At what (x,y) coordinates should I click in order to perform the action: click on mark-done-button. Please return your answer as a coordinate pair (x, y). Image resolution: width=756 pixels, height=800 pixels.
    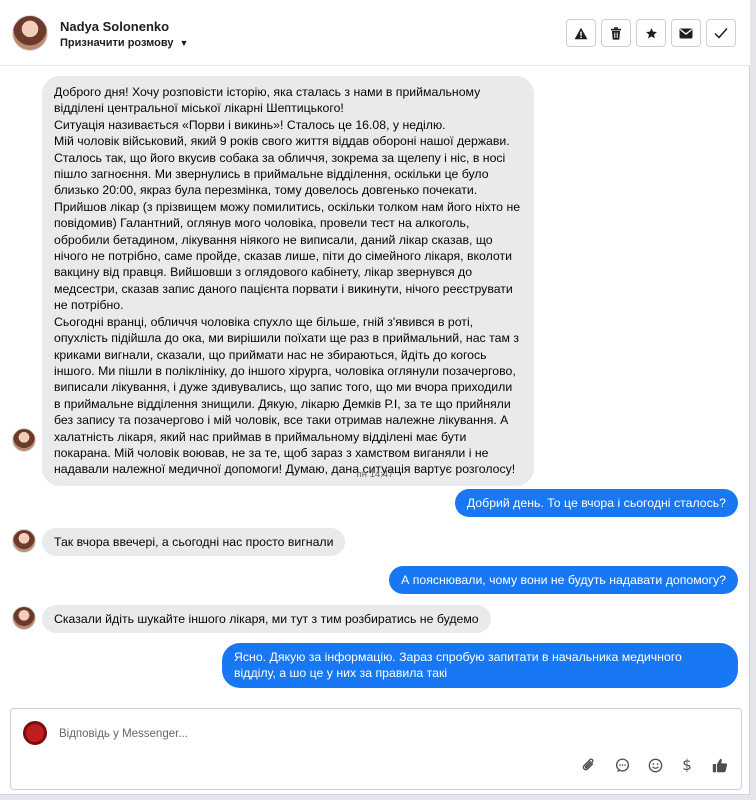
    Looking at the image, I should click on (721, 33).